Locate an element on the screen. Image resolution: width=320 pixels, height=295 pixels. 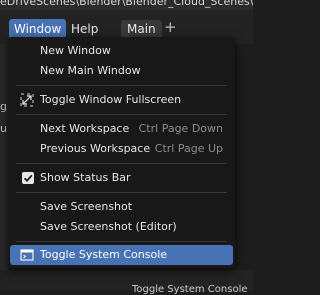
menu-item-label: Next Workspace is located at coordinates (85, 128).